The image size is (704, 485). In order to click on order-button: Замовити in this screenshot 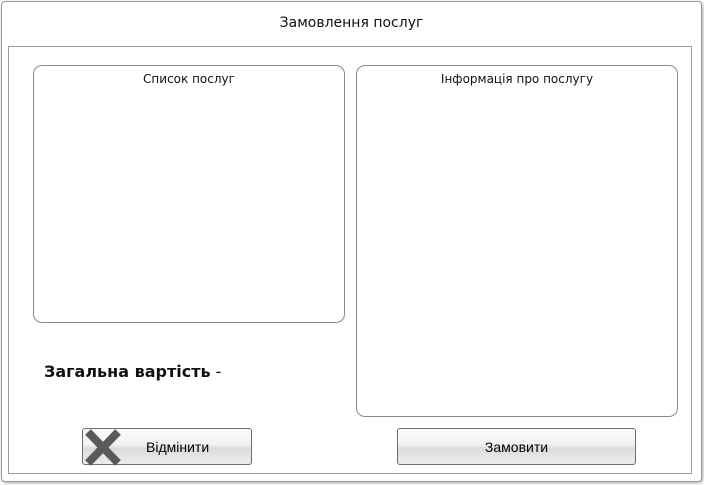, I will do `click(516, 446)`.